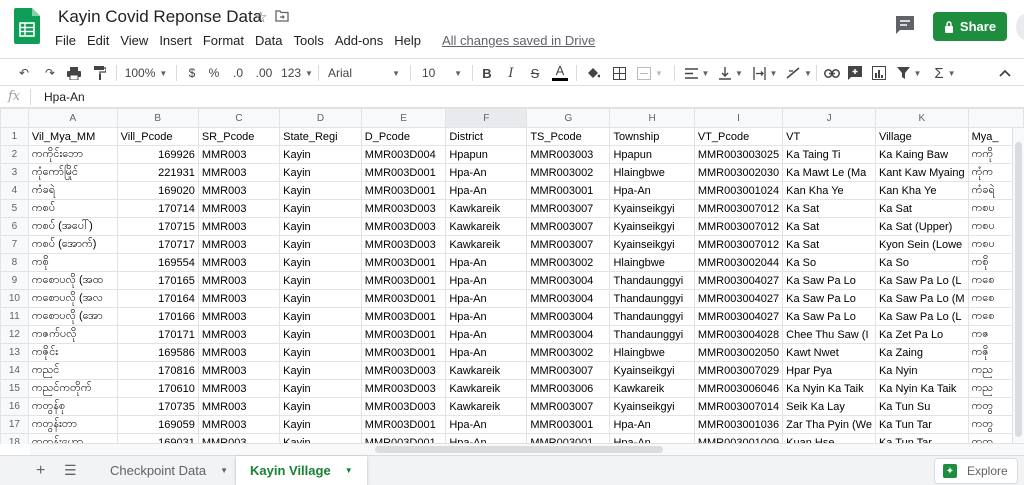 Image resolution: width=1024 pixels, height=485 pixels. I want to click on cell: MMR003002050, so click(738, 352).